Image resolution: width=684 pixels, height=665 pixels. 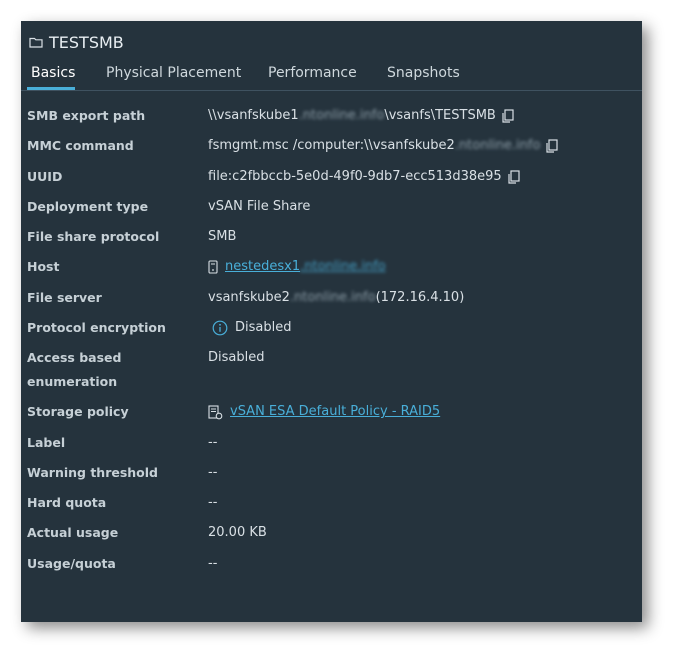 What do you see at coordinates (215, 412) in the screenshot?
I see `storage-policy-icon` at bounding box center [215, 412].